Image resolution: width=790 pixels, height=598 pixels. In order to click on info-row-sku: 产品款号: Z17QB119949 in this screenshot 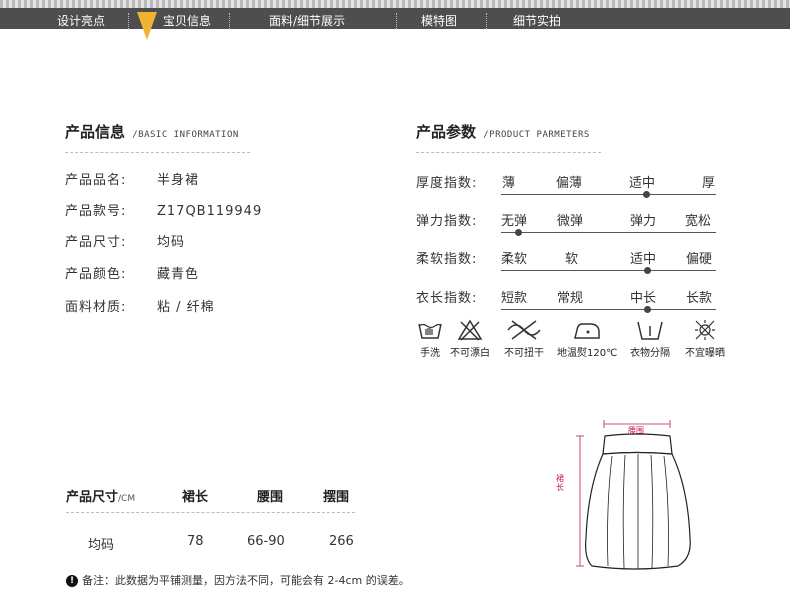, I will do `click(163, 209)`.